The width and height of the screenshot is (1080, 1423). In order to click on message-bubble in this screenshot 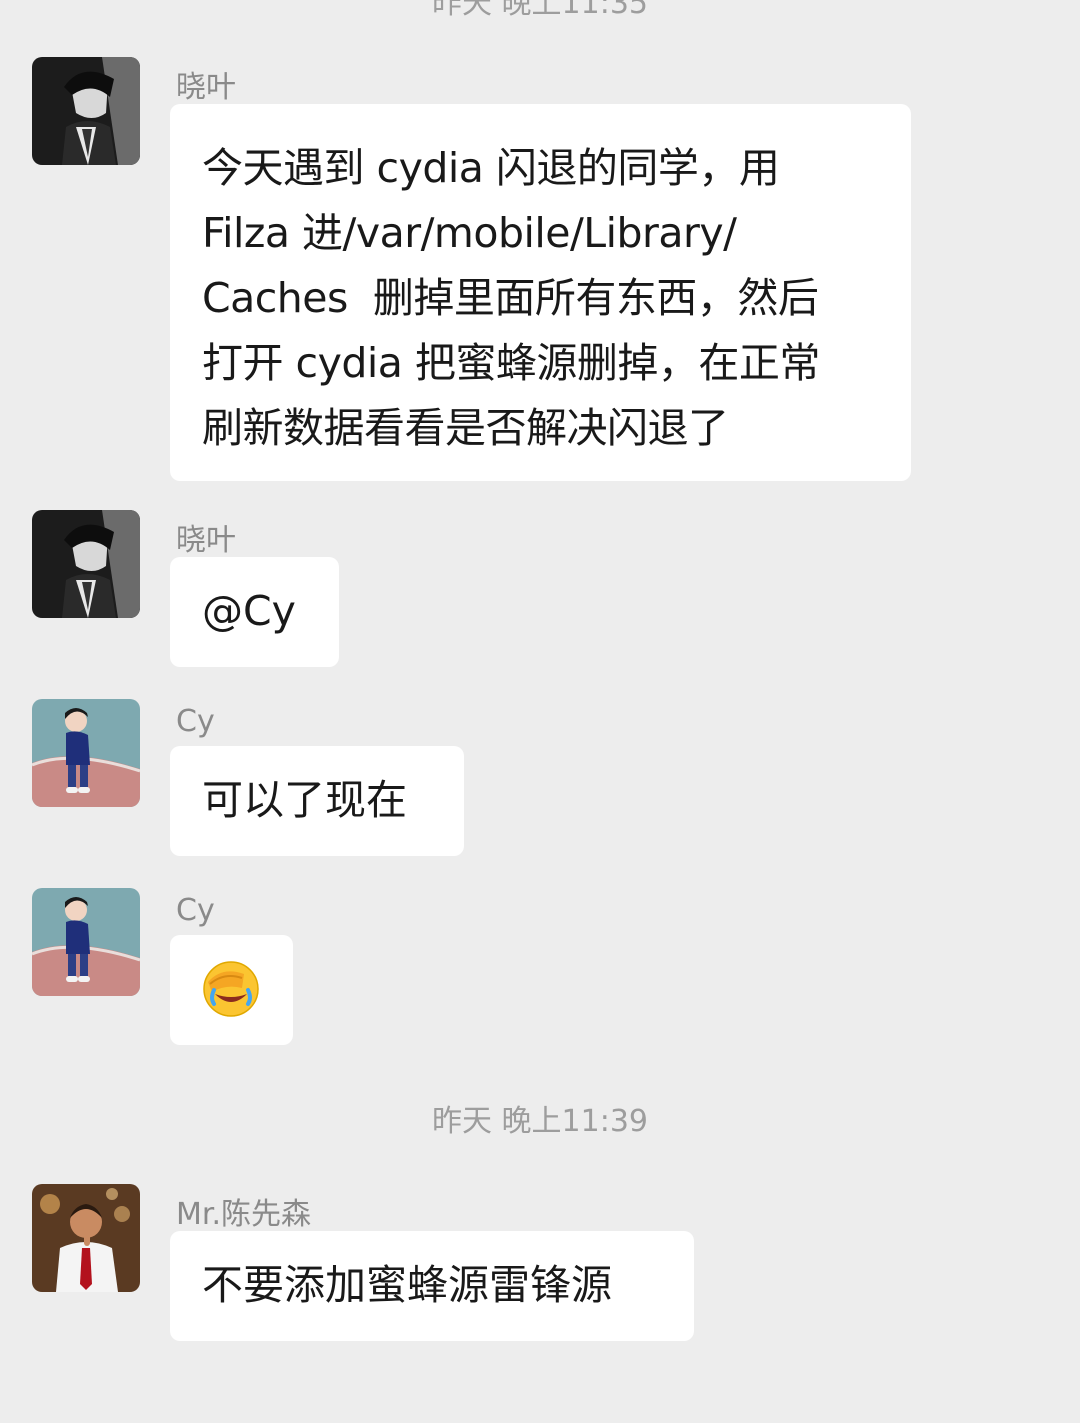, I will do `click(231, 990)`.